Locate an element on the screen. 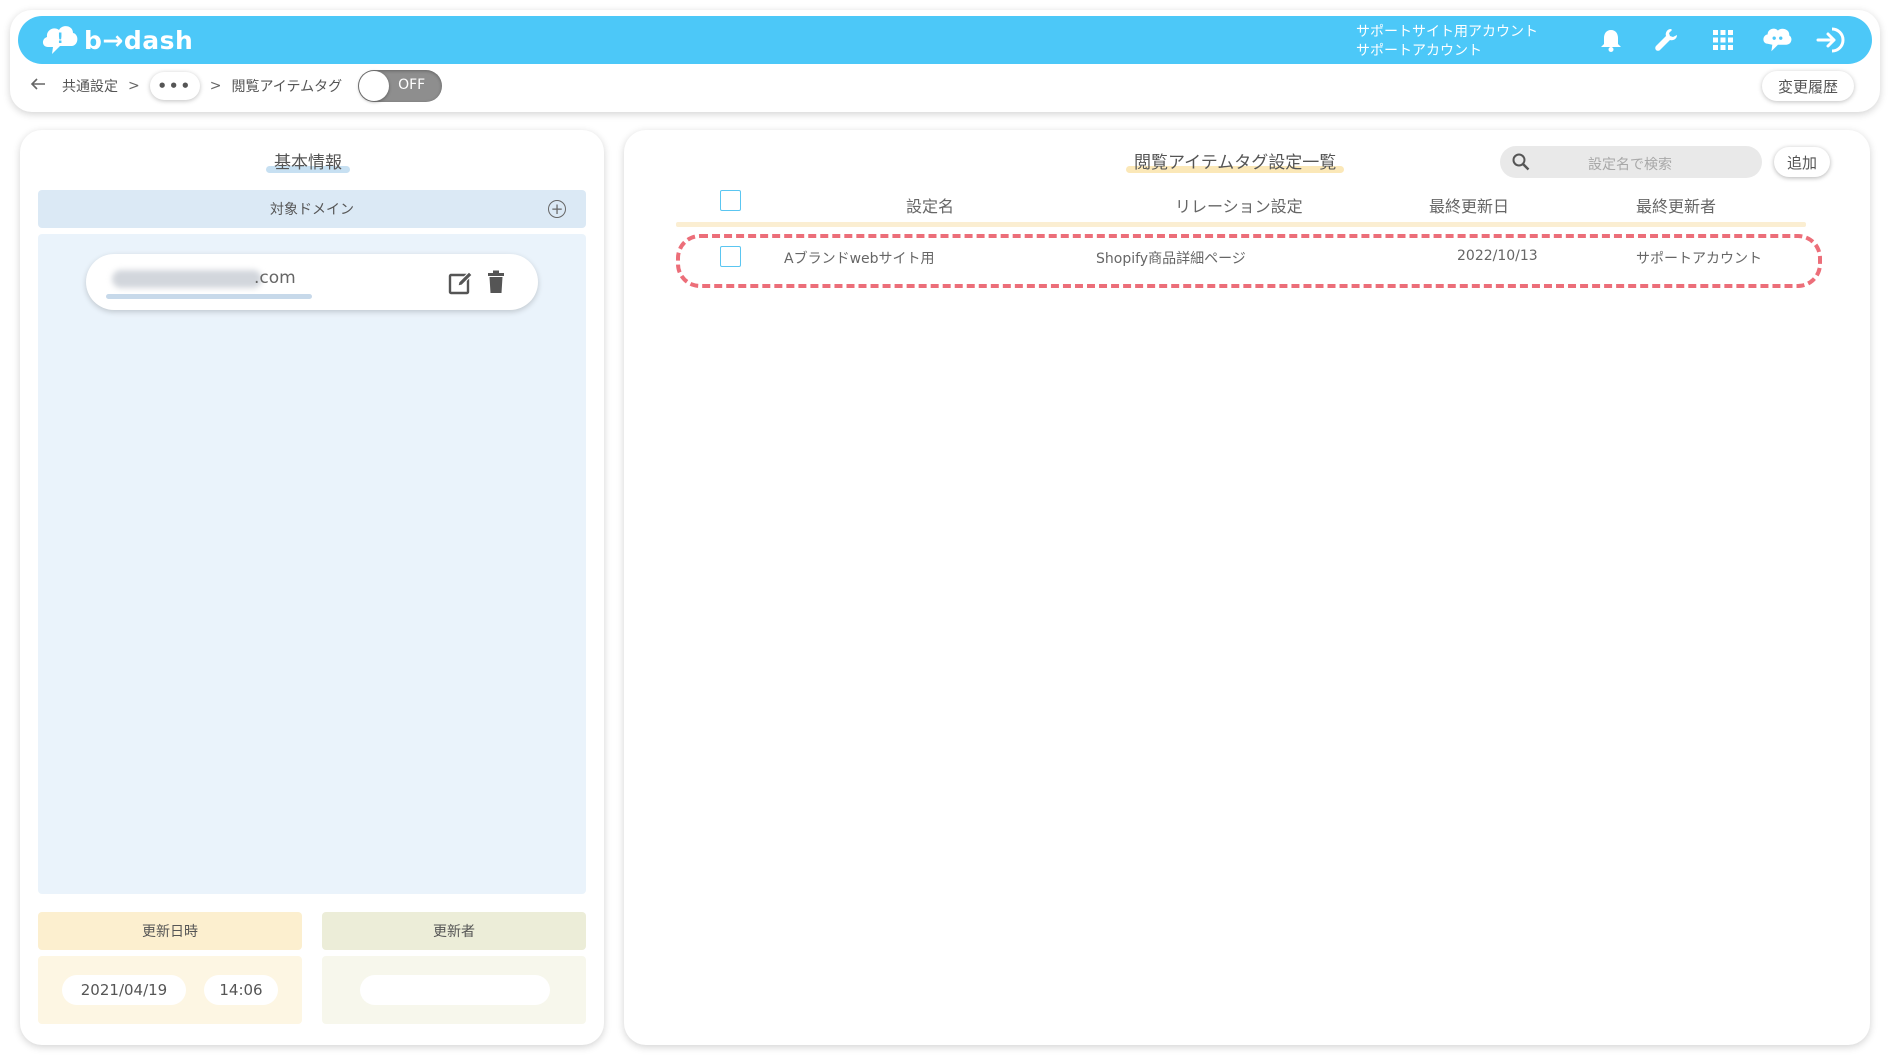 The image size is (1890, 1063). updater-value is located at coordinates (455, 990).